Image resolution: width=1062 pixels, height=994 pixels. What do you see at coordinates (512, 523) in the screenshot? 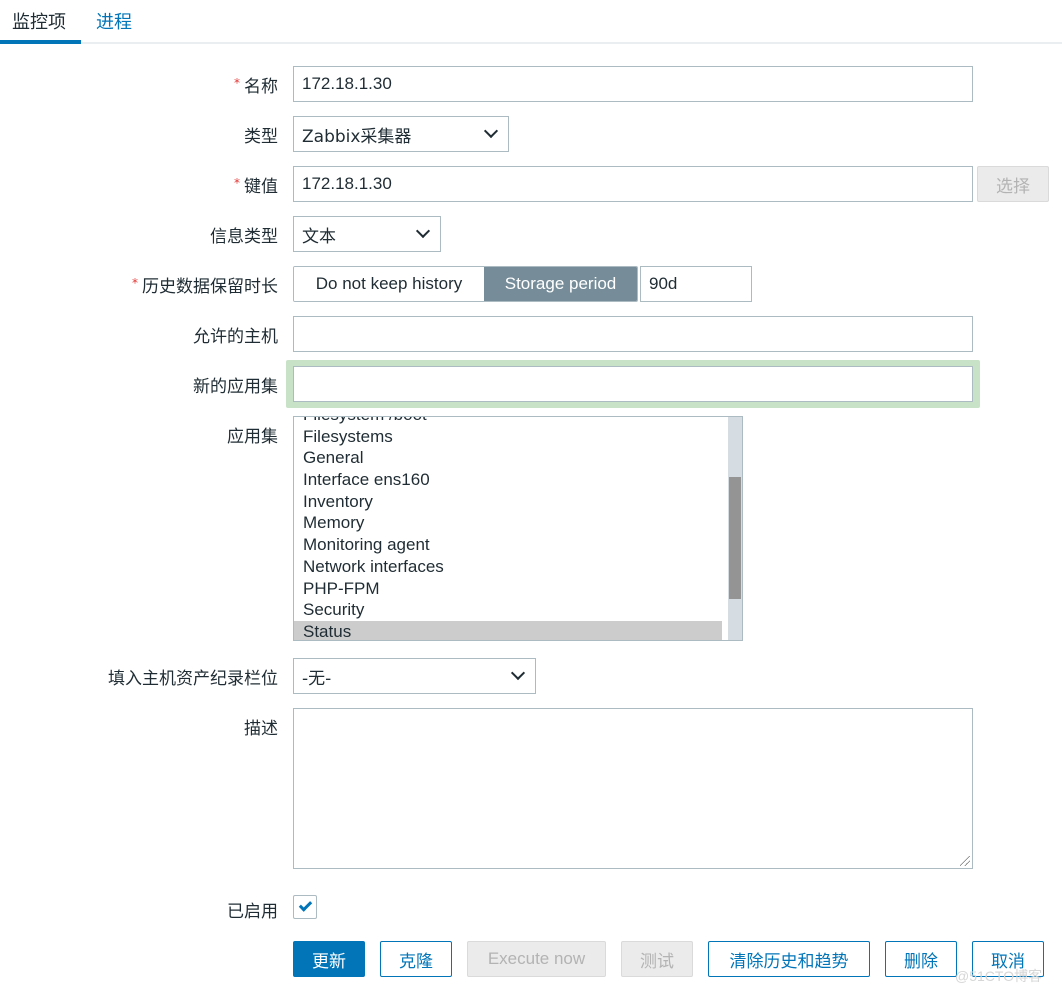
I see `list-item: Memory` at bounding box center [512, 523].